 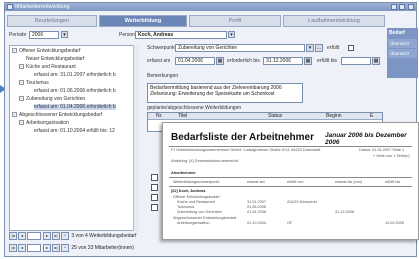 What do you see at coordinates (10, 7) in the screenshot?
I see `app-icon` at bounding box center [10, 7].